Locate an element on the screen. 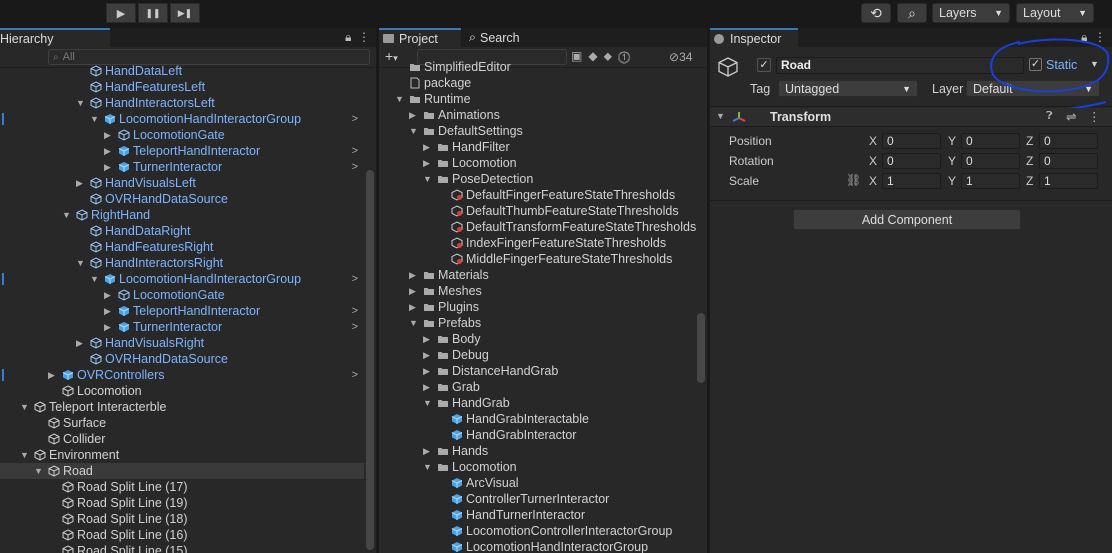 The image size is (1112, 553). layout-dropdown: Layout ▼ is located at coordinates (1055, 13).